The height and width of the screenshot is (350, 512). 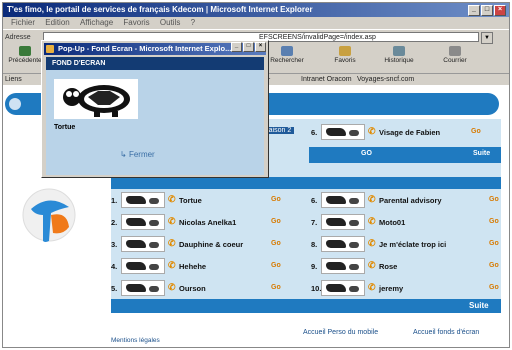 I want to click on suite-button-top: Suite, so click(x=481, y=153).